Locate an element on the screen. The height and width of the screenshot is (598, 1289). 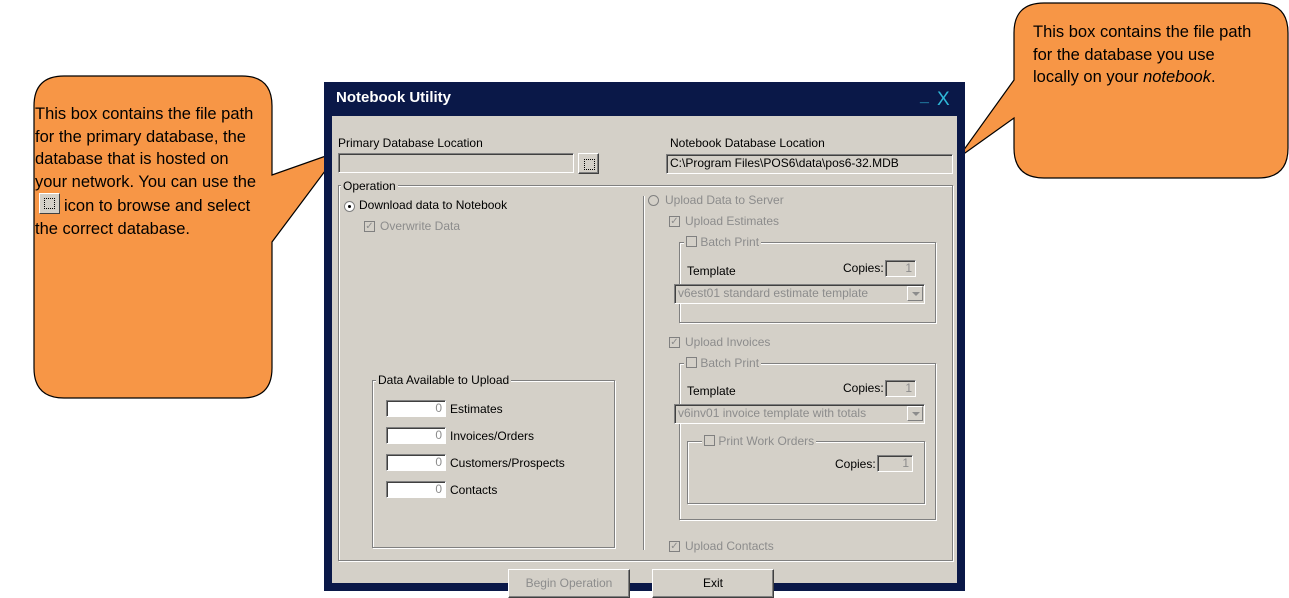
work-orders-group is located at coordinates (806, 472).